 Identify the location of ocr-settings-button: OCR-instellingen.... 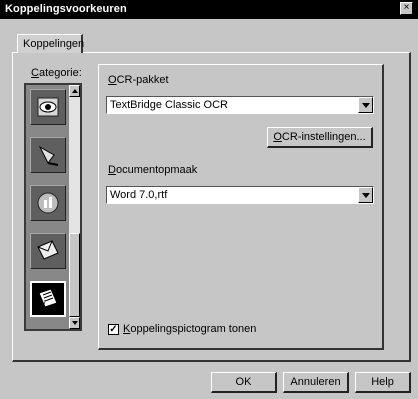
(320, 137).